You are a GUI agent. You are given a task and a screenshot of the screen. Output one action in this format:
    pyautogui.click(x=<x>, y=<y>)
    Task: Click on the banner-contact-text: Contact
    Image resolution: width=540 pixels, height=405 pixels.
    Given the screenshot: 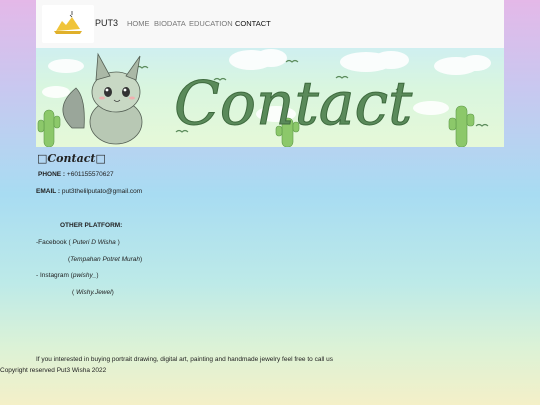 What is the action you would take?
    pyautogui.click(x=293, y=104)
    